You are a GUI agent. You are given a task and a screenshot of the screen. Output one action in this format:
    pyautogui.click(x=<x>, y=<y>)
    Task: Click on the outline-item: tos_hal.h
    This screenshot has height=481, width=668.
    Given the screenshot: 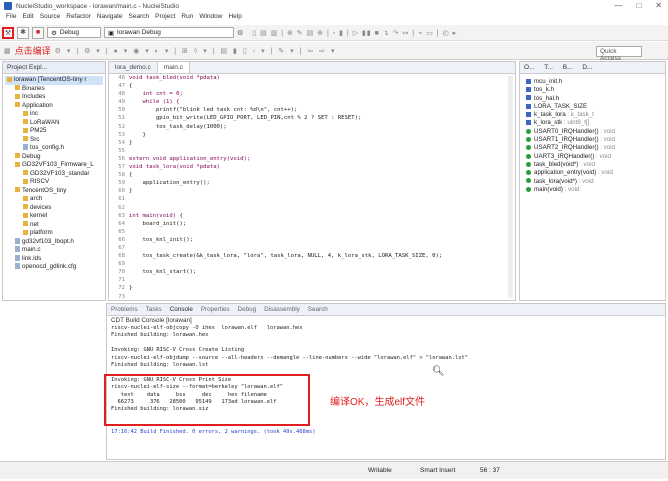 What is the action you would take?
    pyautogui.click(x=592, y=99)
    